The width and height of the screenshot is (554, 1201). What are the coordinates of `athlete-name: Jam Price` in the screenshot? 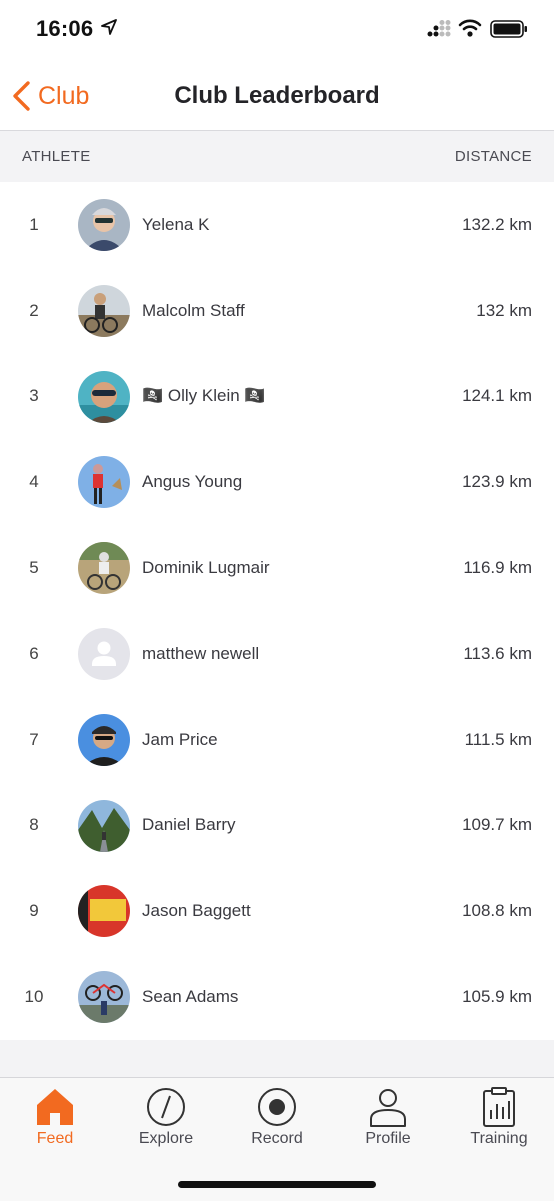 It's located at (180, 740).